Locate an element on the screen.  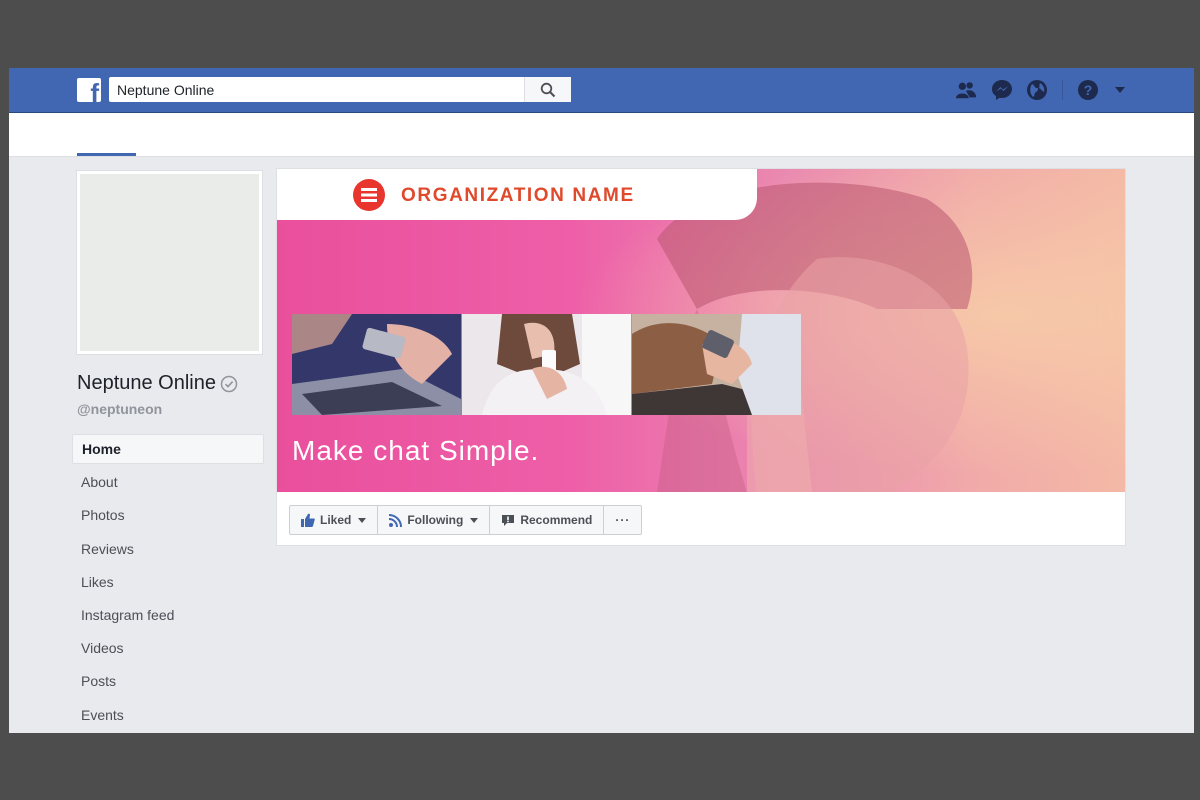
liked-button: Liked is located at coordinates (334, 520).